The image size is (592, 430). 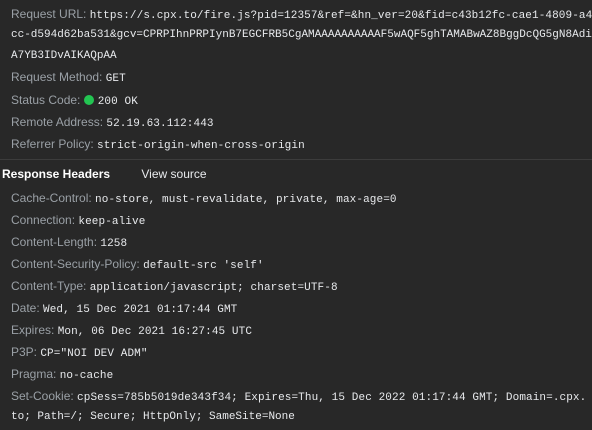 I want to click on header-name: Content-Security-Policy:, so click(x=75, y=264).